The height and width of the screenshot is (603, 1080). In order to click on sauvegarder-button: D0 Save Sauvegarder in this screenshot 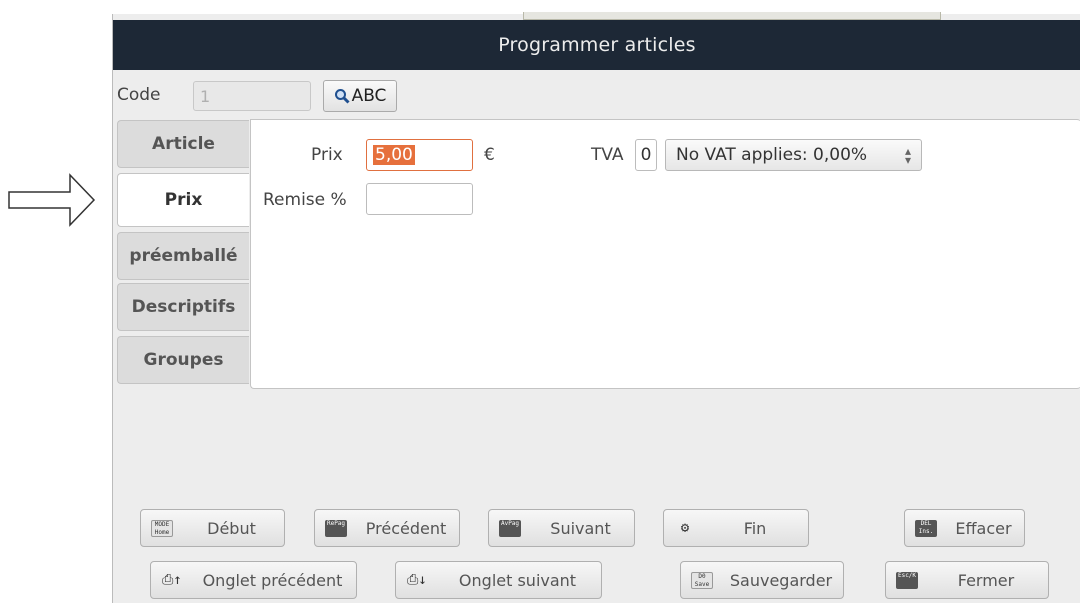, I will do `click(762, 580)`.